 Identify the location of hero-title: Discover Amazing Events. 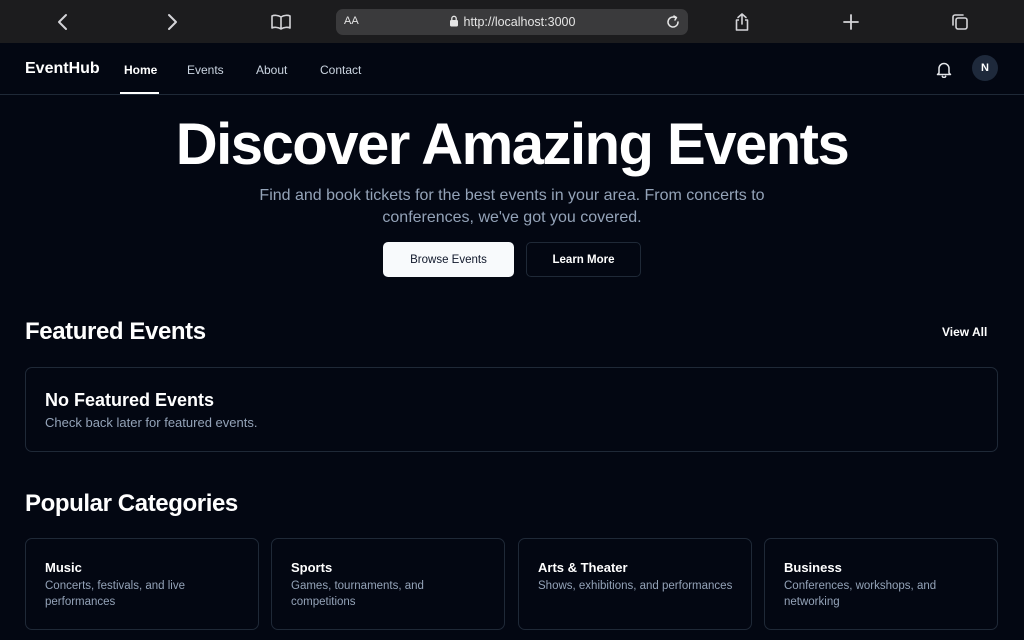
(512, 144).